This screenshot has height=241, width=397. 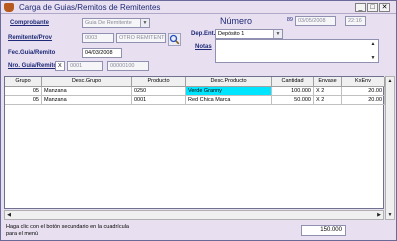 I want to click on total-cantidad-field: 150.000, so click(x=323, y=230).